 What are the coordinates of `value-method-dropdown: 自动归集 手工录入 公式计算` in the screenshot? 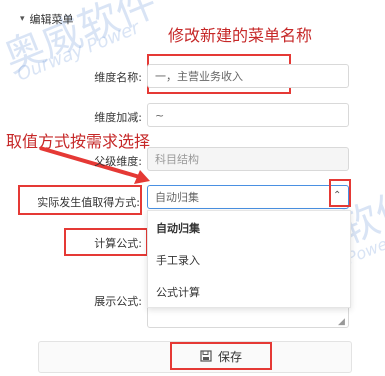 It's located at (249, 259).